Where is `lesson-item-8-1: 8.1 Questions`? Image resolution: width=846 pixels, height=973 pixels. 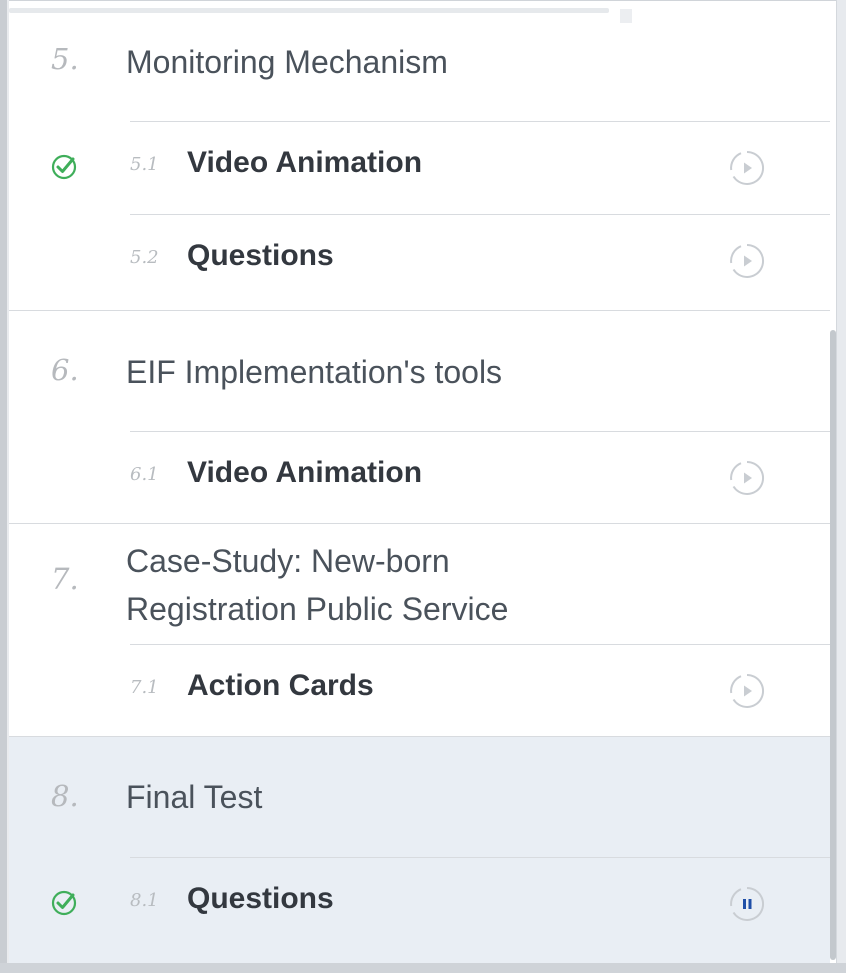
lesson-item-8-1: 8.1 Questions is located at coordinates (440, 903).